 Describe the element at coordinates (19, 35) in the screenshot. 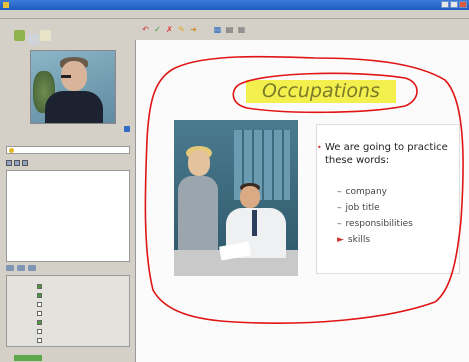

I see `laser-pointer-icon` at that location.